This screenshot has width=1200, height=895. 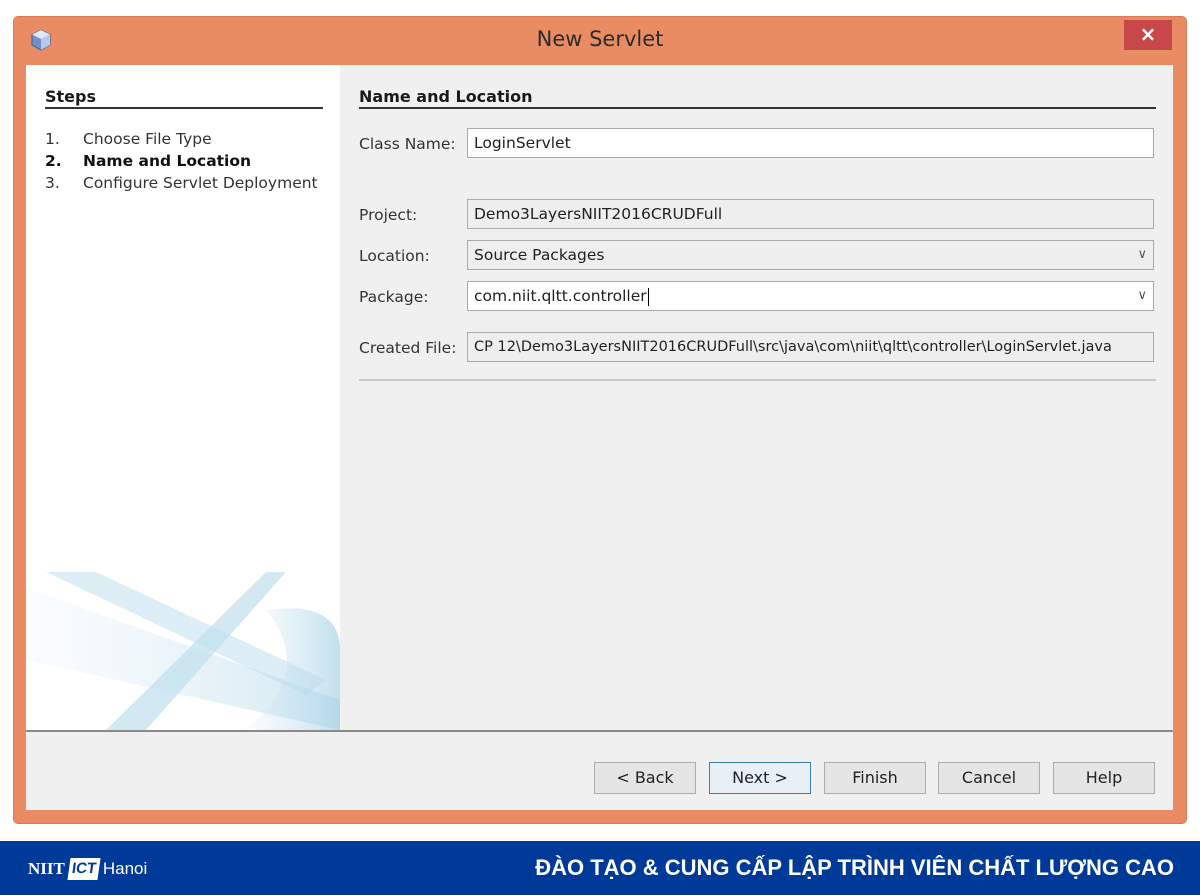 I want to click on step-item-active: 2. Name and Location, so click(x=181, y=161).